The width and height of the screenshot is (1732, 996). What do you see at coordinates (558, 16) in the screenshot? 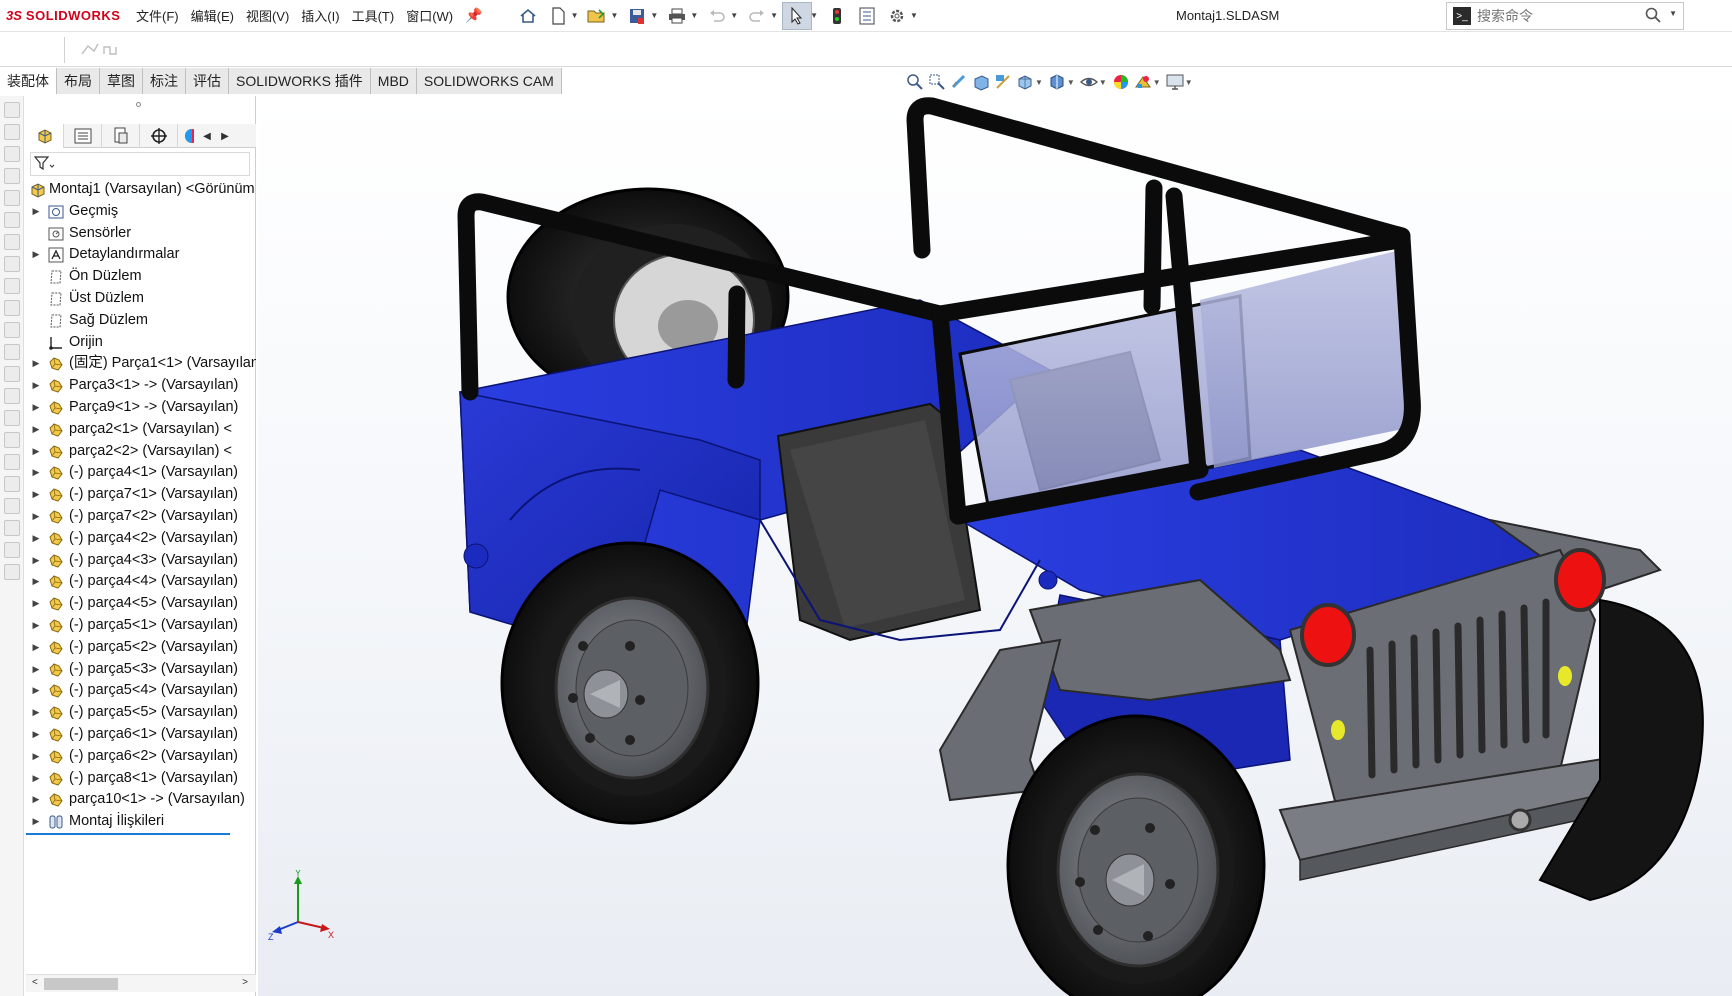
I see `new-document-icon` at bounding box center [558, 16].